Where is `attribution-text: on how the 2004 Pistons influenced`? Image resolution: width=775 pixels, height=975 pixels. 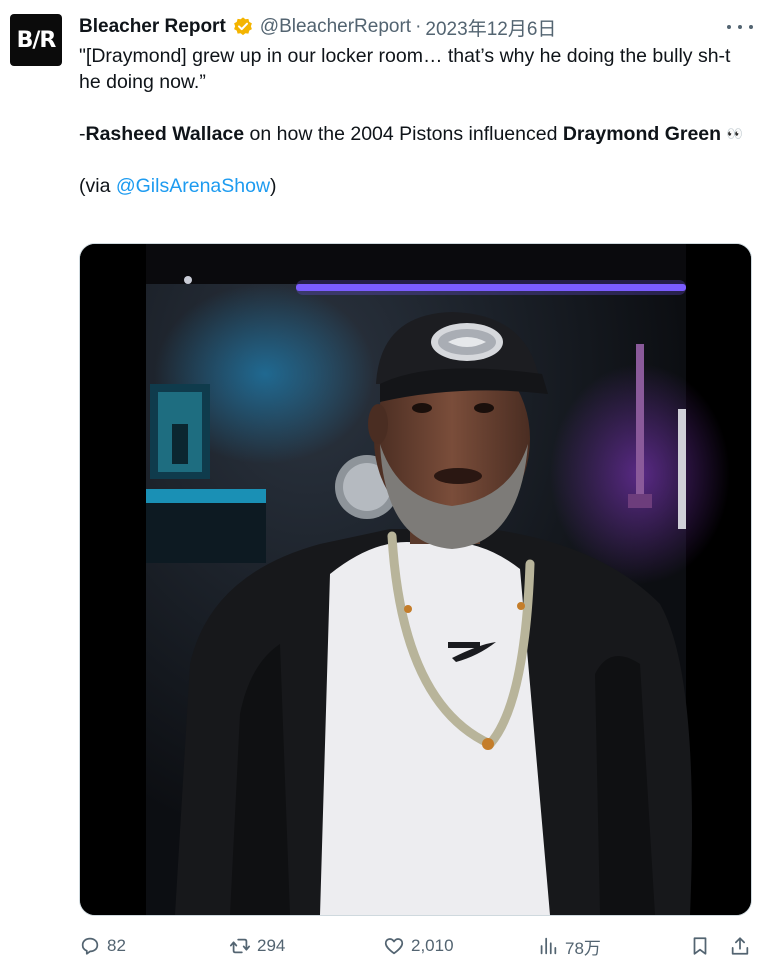
attribution-text: on how the 2004 Pistons influenced is located at coordinates (403, 134).